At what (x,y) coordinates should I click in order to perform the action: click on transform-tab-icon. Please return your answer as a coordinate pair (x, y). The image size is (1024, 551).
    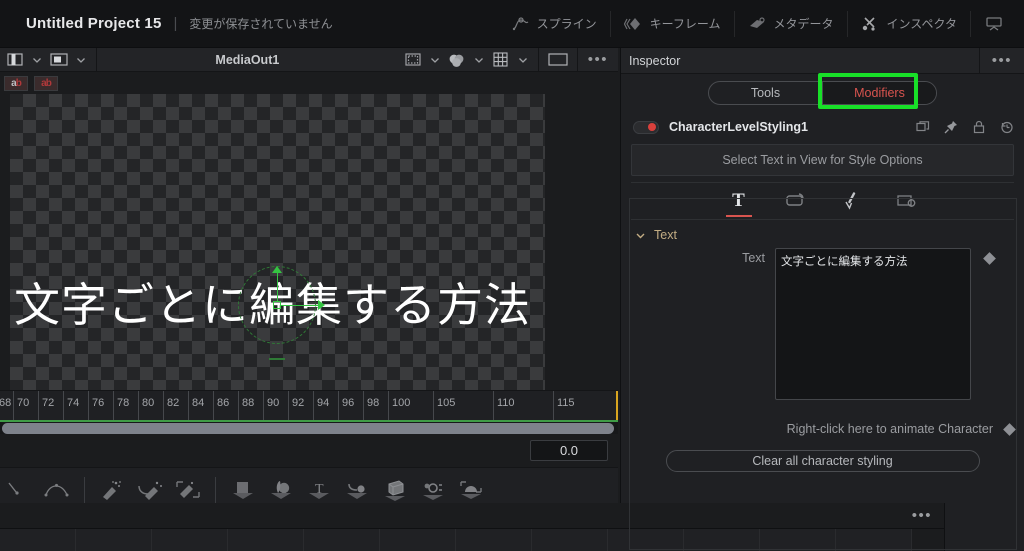
    Looking at the image, I should click on (795, 201).